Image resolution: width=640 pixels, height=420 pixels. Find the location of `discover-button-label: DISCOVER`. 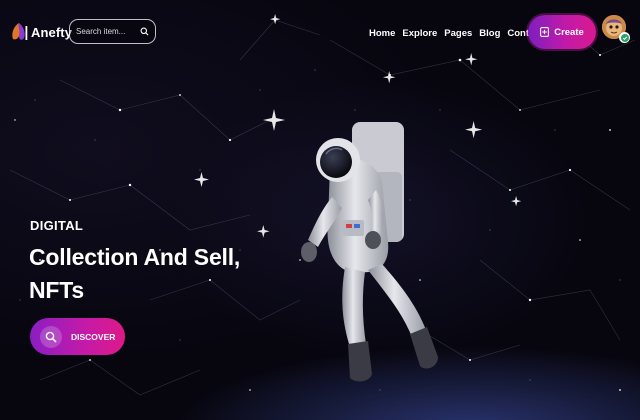

discover-button-label: DISCOVER is located at coordinates (93, 336).